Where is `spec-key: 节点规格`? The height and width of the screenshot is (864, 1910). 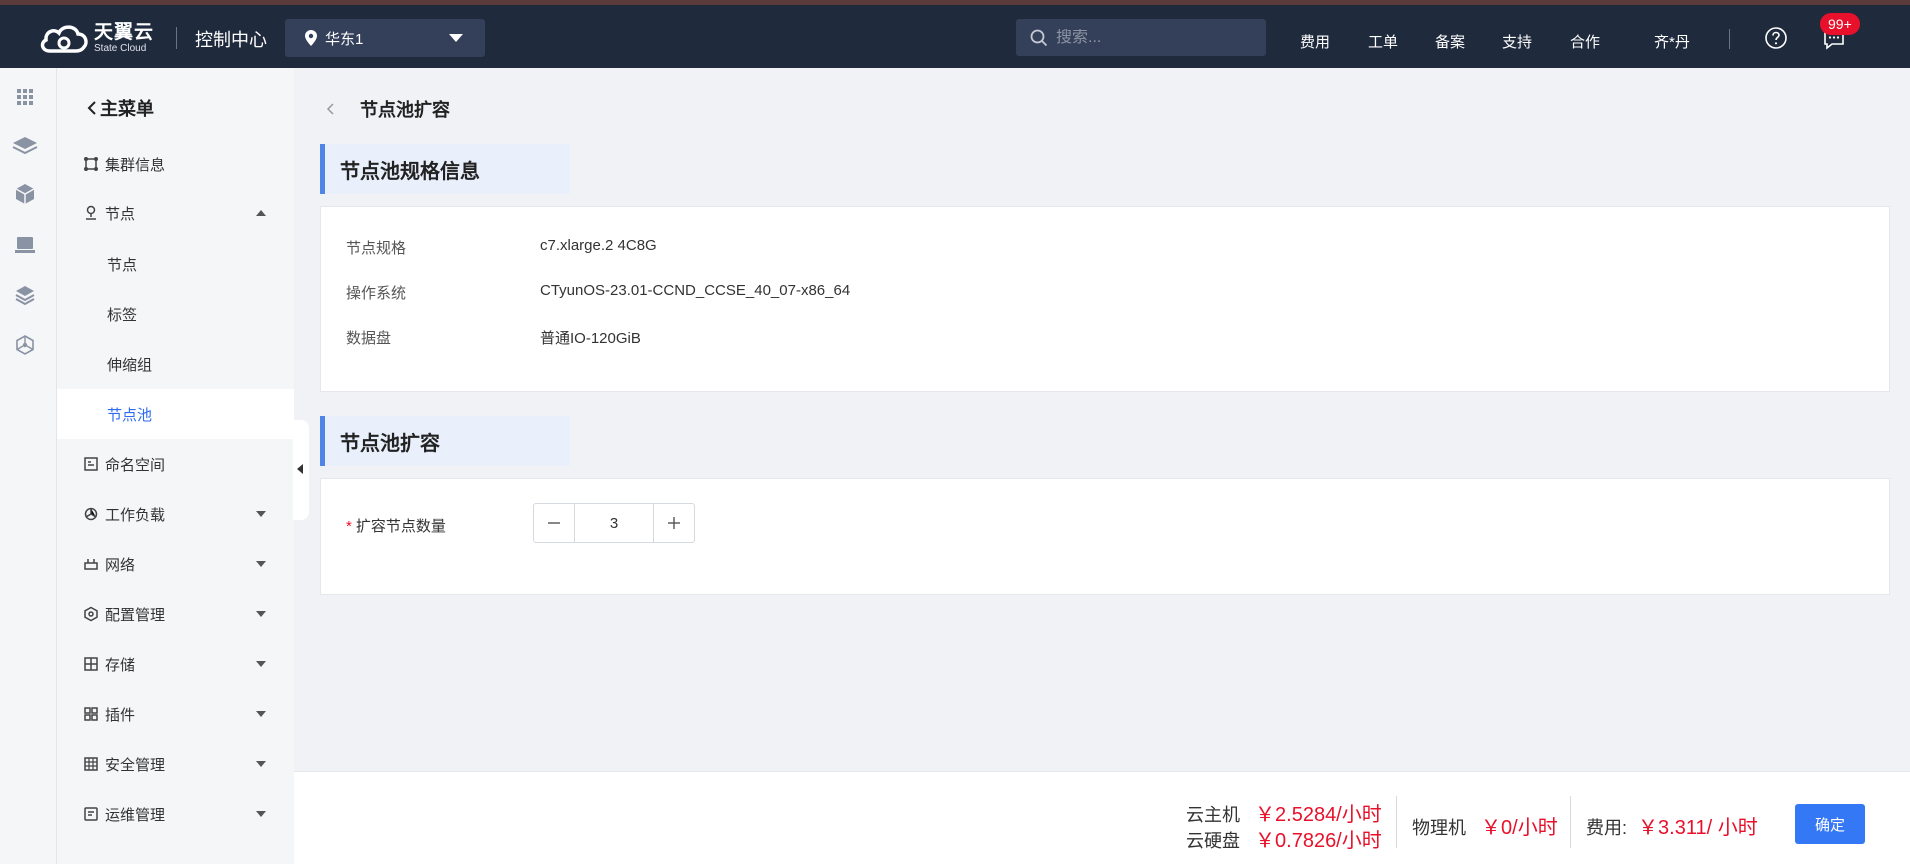 spec-key: 节点规格 is located at coordinates (376, 248).